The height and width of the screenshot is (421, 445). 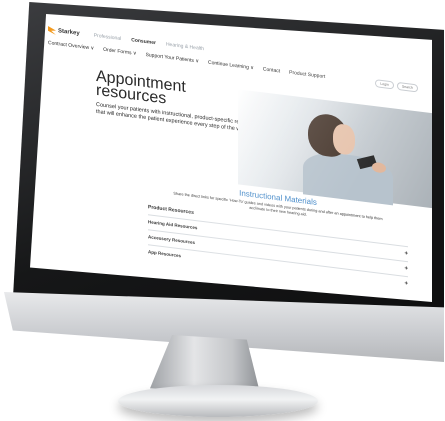 I want to click on nav-item-order-forms: Order Forms ∨, so click(x=119, y=52).